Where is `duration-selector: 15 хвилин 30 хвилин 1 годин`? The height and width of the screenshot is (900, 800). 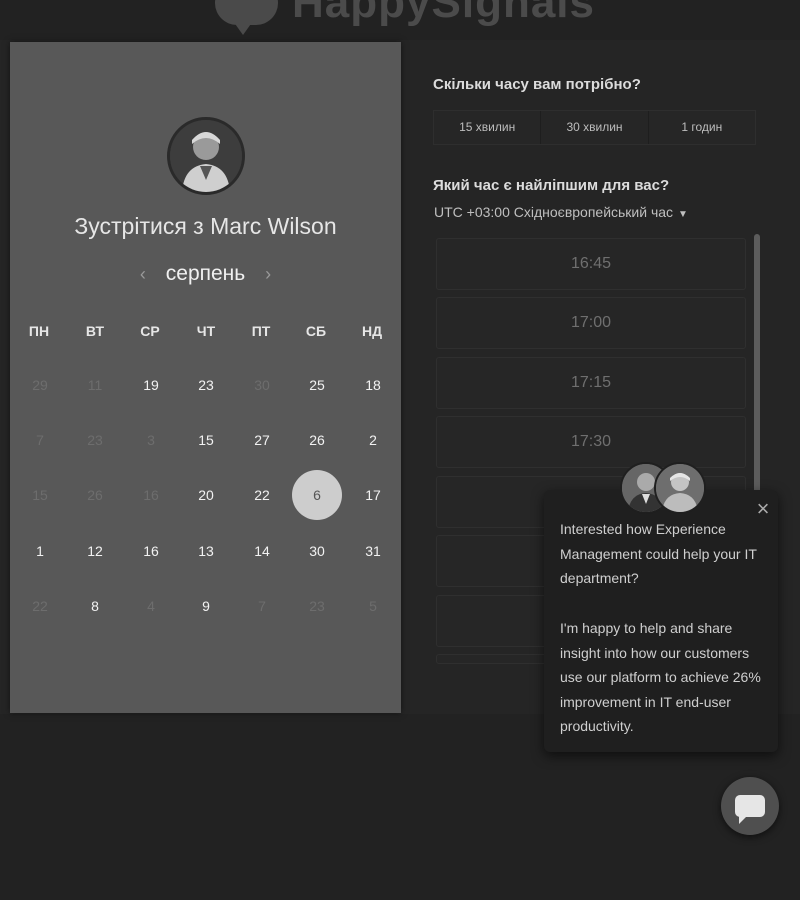
duration-selector: 15 хвилин 30 хвилин 1 годин is located at coordinates (594, 127).